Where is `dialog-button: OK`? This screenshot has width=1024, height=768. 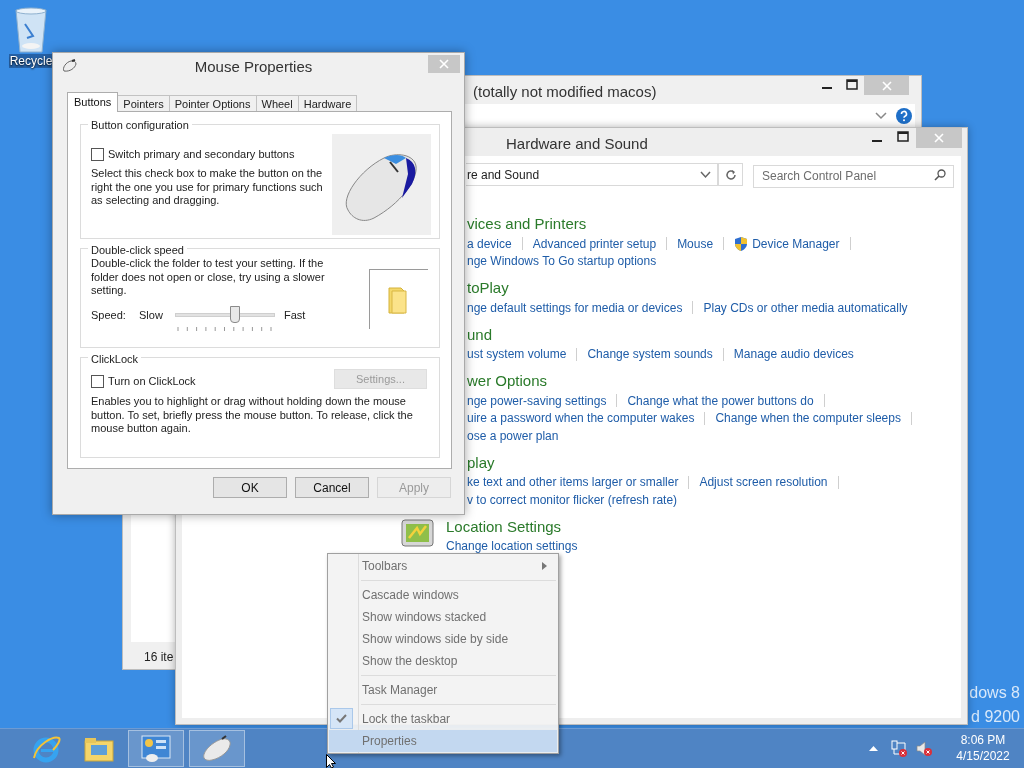
dialog-button: OK is located at coordinates (250, 487).